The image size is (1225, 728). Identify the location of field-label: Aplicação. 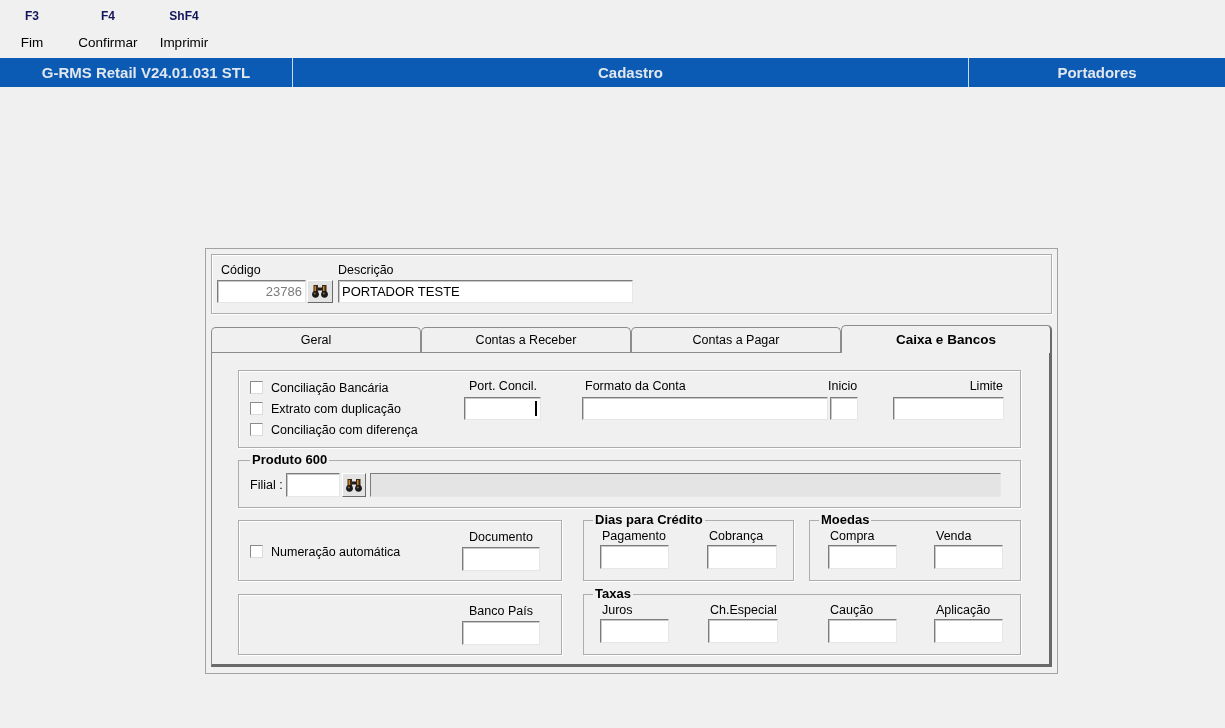
(963, 610).